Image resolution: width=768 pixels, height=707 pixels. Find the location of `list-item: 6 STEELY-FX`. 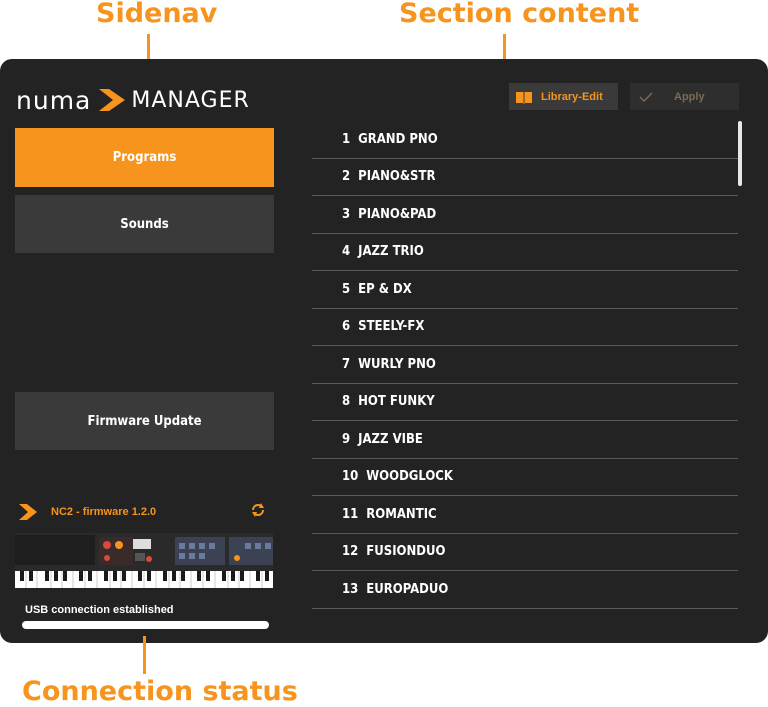

list-item: 6 STEELY-FX is located at coordinates (525, 327).